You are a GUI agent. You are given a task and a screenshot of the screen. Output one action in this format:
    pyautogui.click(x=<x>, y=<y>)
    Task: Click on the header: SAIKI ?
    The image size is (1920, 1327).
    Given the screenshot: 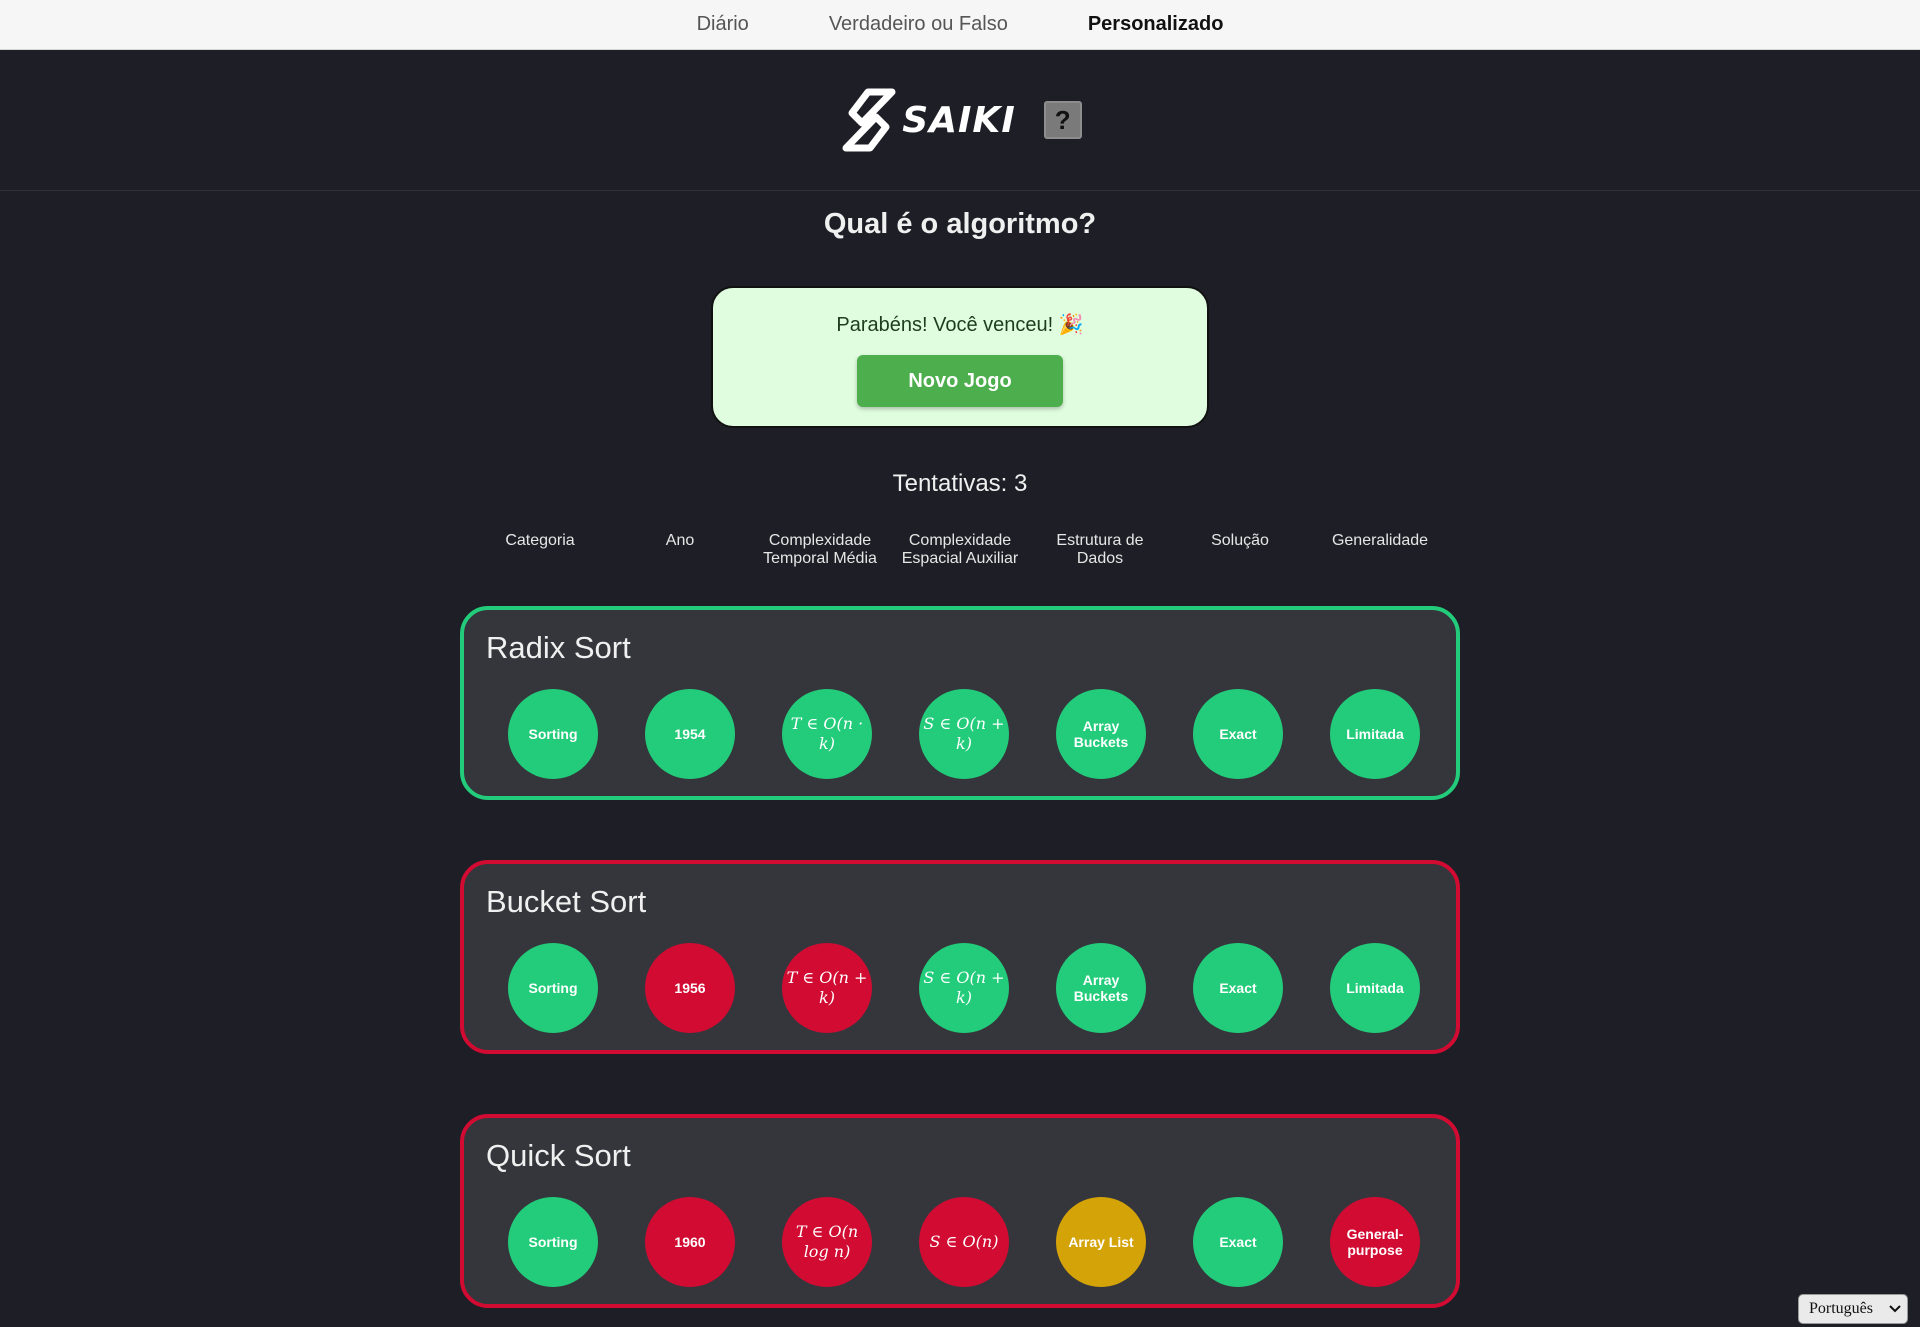 What is the action you would take?
    pyautogui.click(x=960, y=120)
    